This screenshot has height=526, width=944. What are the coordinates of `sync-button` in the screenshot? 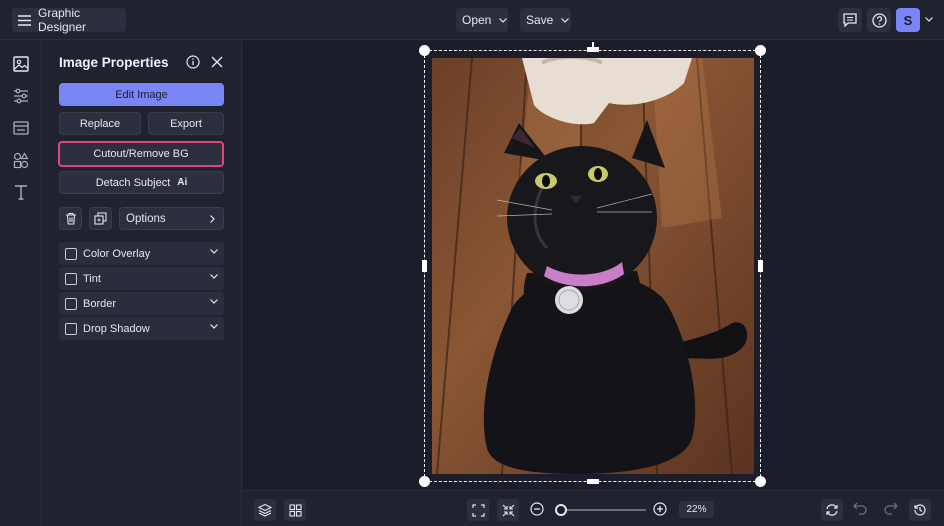 It's located at (832, 510).